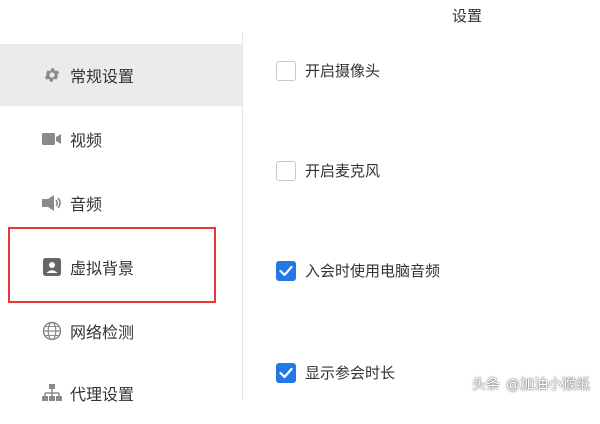  I want to click on watermark: 头条 @加油小猴纸, so click(531, 384).